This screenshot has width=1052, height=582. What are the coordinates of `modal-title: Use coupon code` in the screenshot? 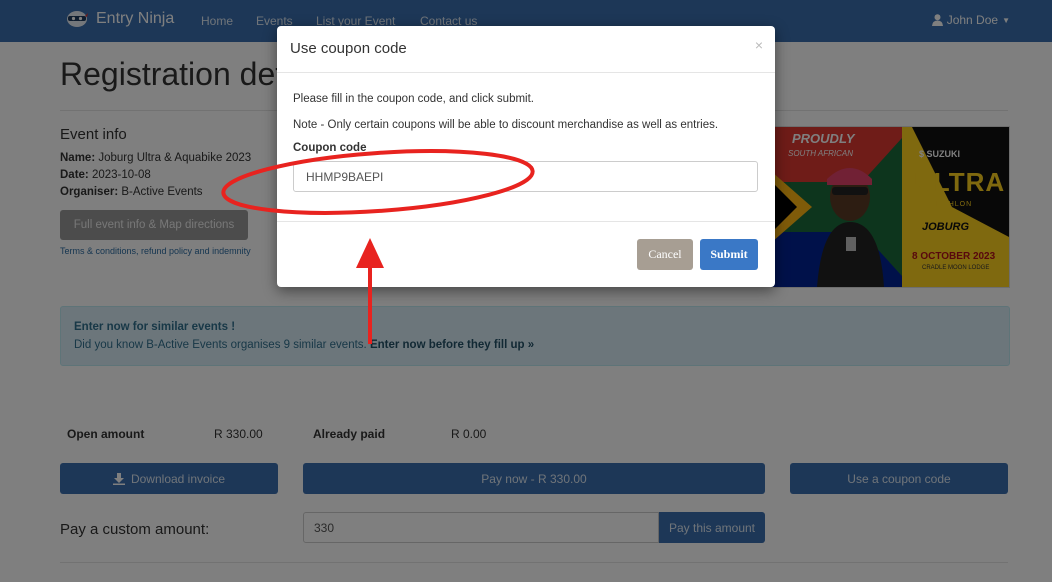 It's located at (348, 48).